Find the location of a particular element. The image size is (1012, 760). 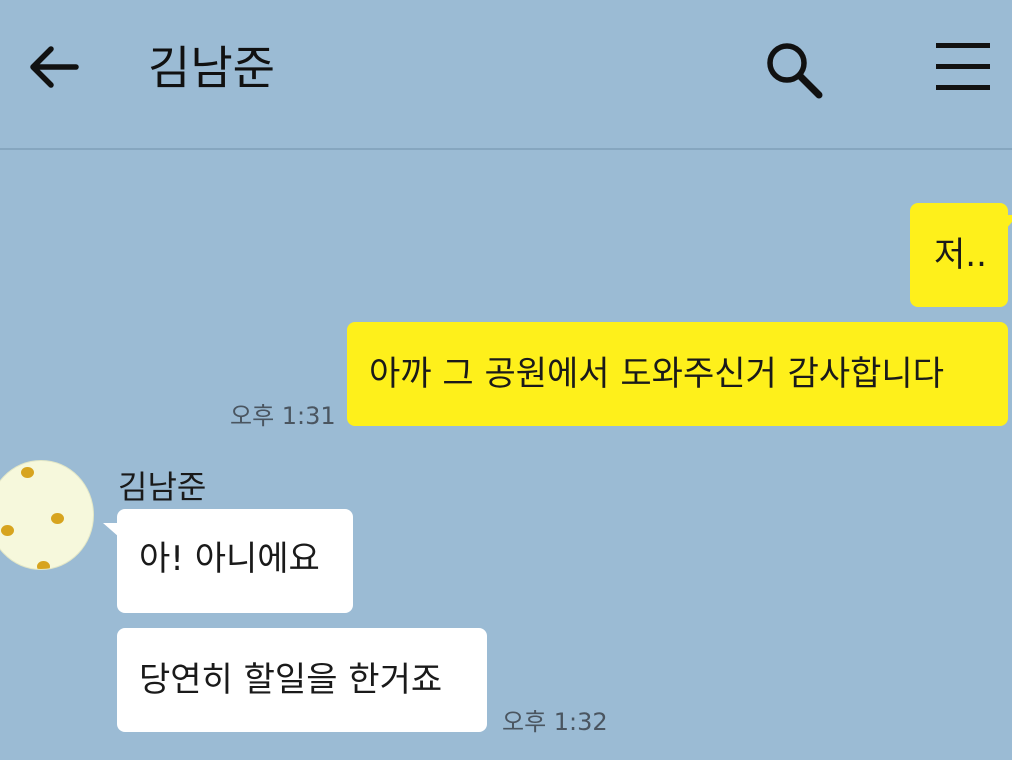

menu-button is located at coordinates (963, 66).